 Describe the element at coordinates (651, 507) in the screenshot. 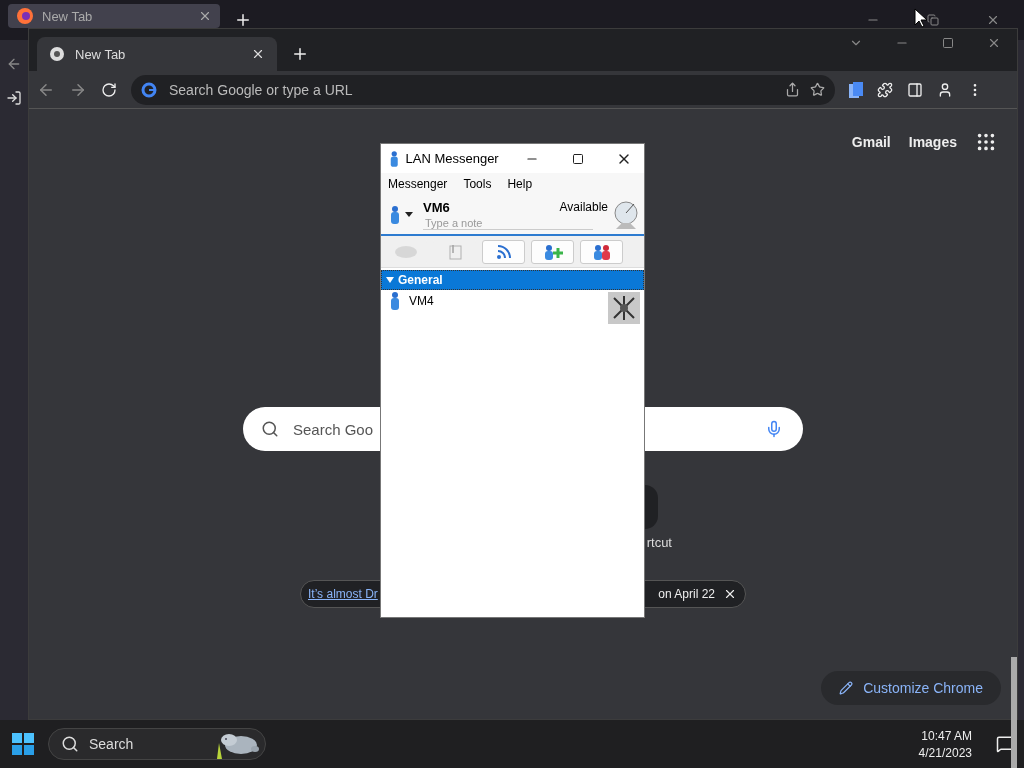

I see `shortcut-tile` at that location.